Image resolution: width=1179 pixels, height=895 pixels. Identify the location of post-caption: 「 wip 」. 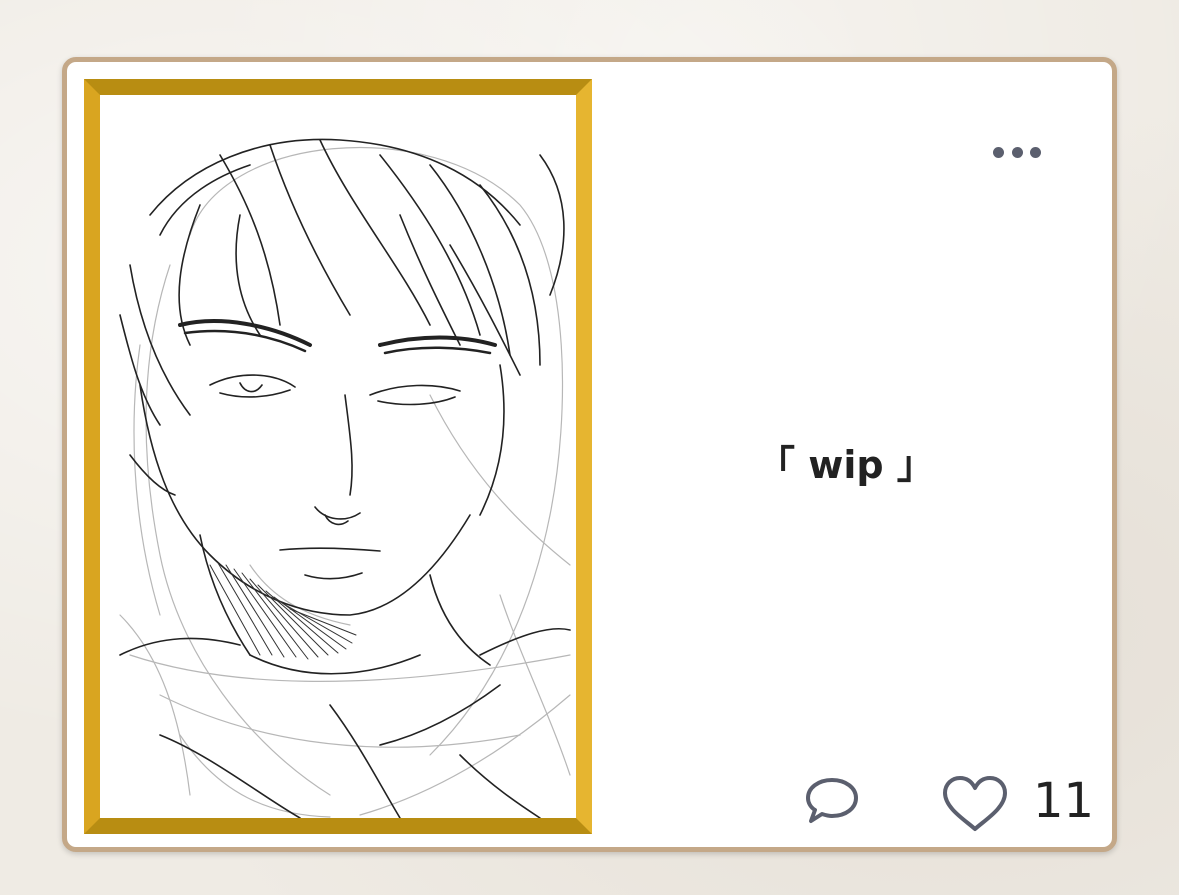
(846, 465).